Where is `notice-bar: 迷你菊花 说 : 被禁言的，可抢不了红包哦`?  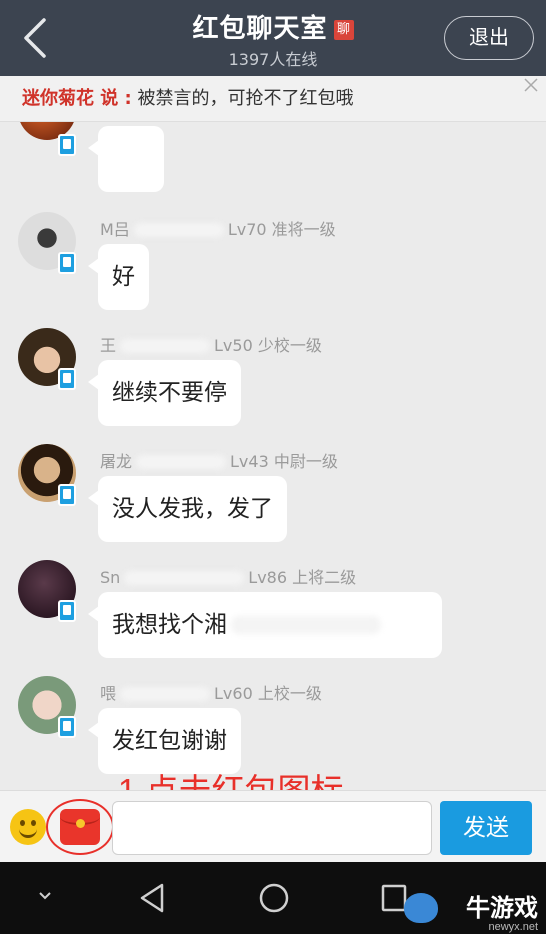
notice-bar: 迷你菊花 说 : 被禁言的，可抢不了红包哦 is located at coordinates (273, 99).